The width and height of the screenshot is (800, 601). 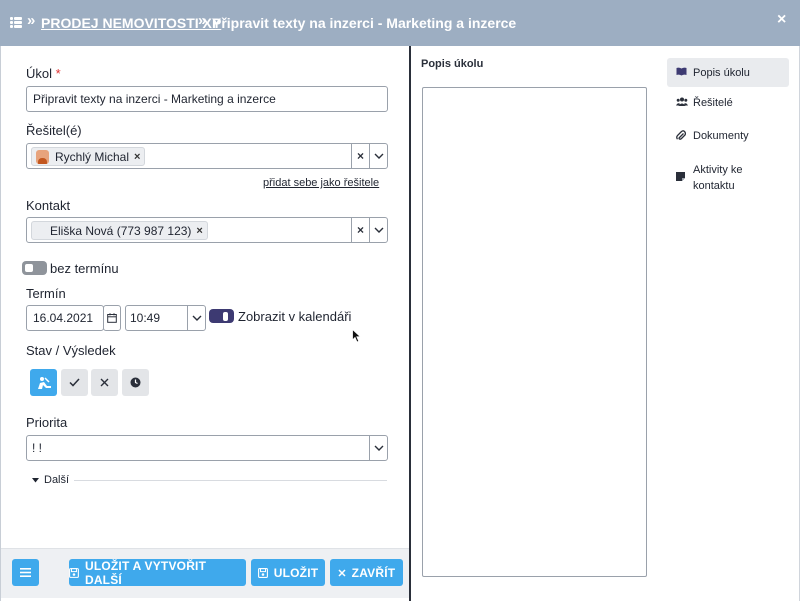 I want to click on status-done-button, so click(x=74, y=382).